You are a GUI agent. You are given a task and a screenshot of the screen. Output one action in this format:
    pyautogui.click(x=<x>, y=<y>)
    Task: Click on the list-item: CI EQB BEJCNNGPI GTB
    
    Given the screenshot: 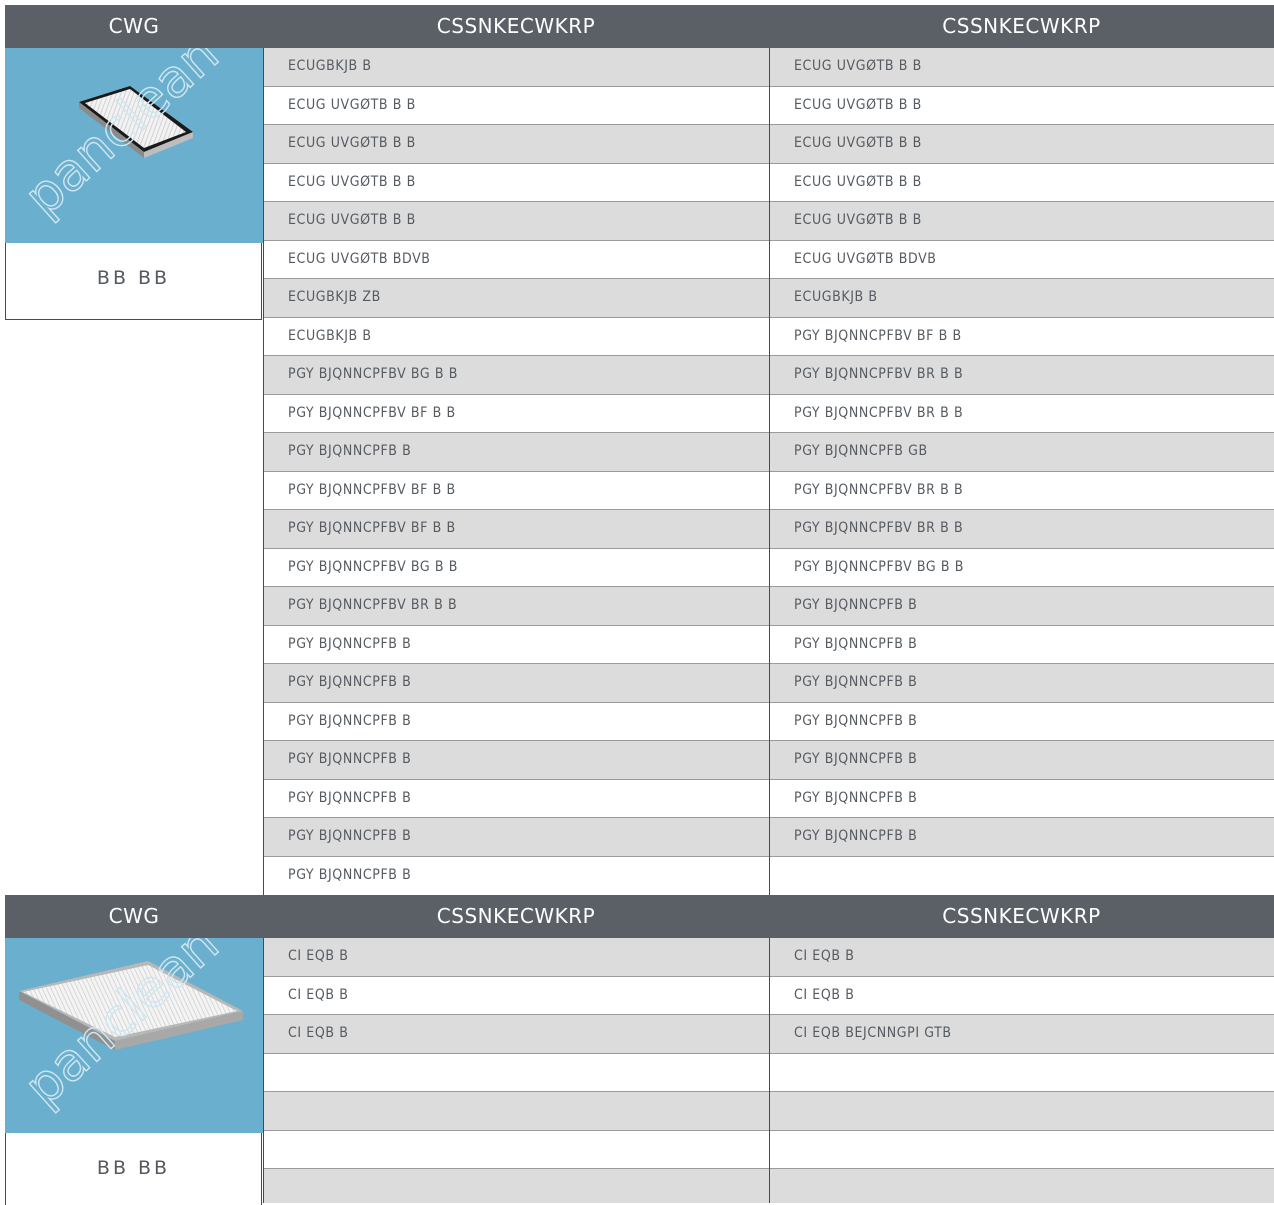 What is the action you would take?
    pyautogui.click(x=1022, y=1034)
    